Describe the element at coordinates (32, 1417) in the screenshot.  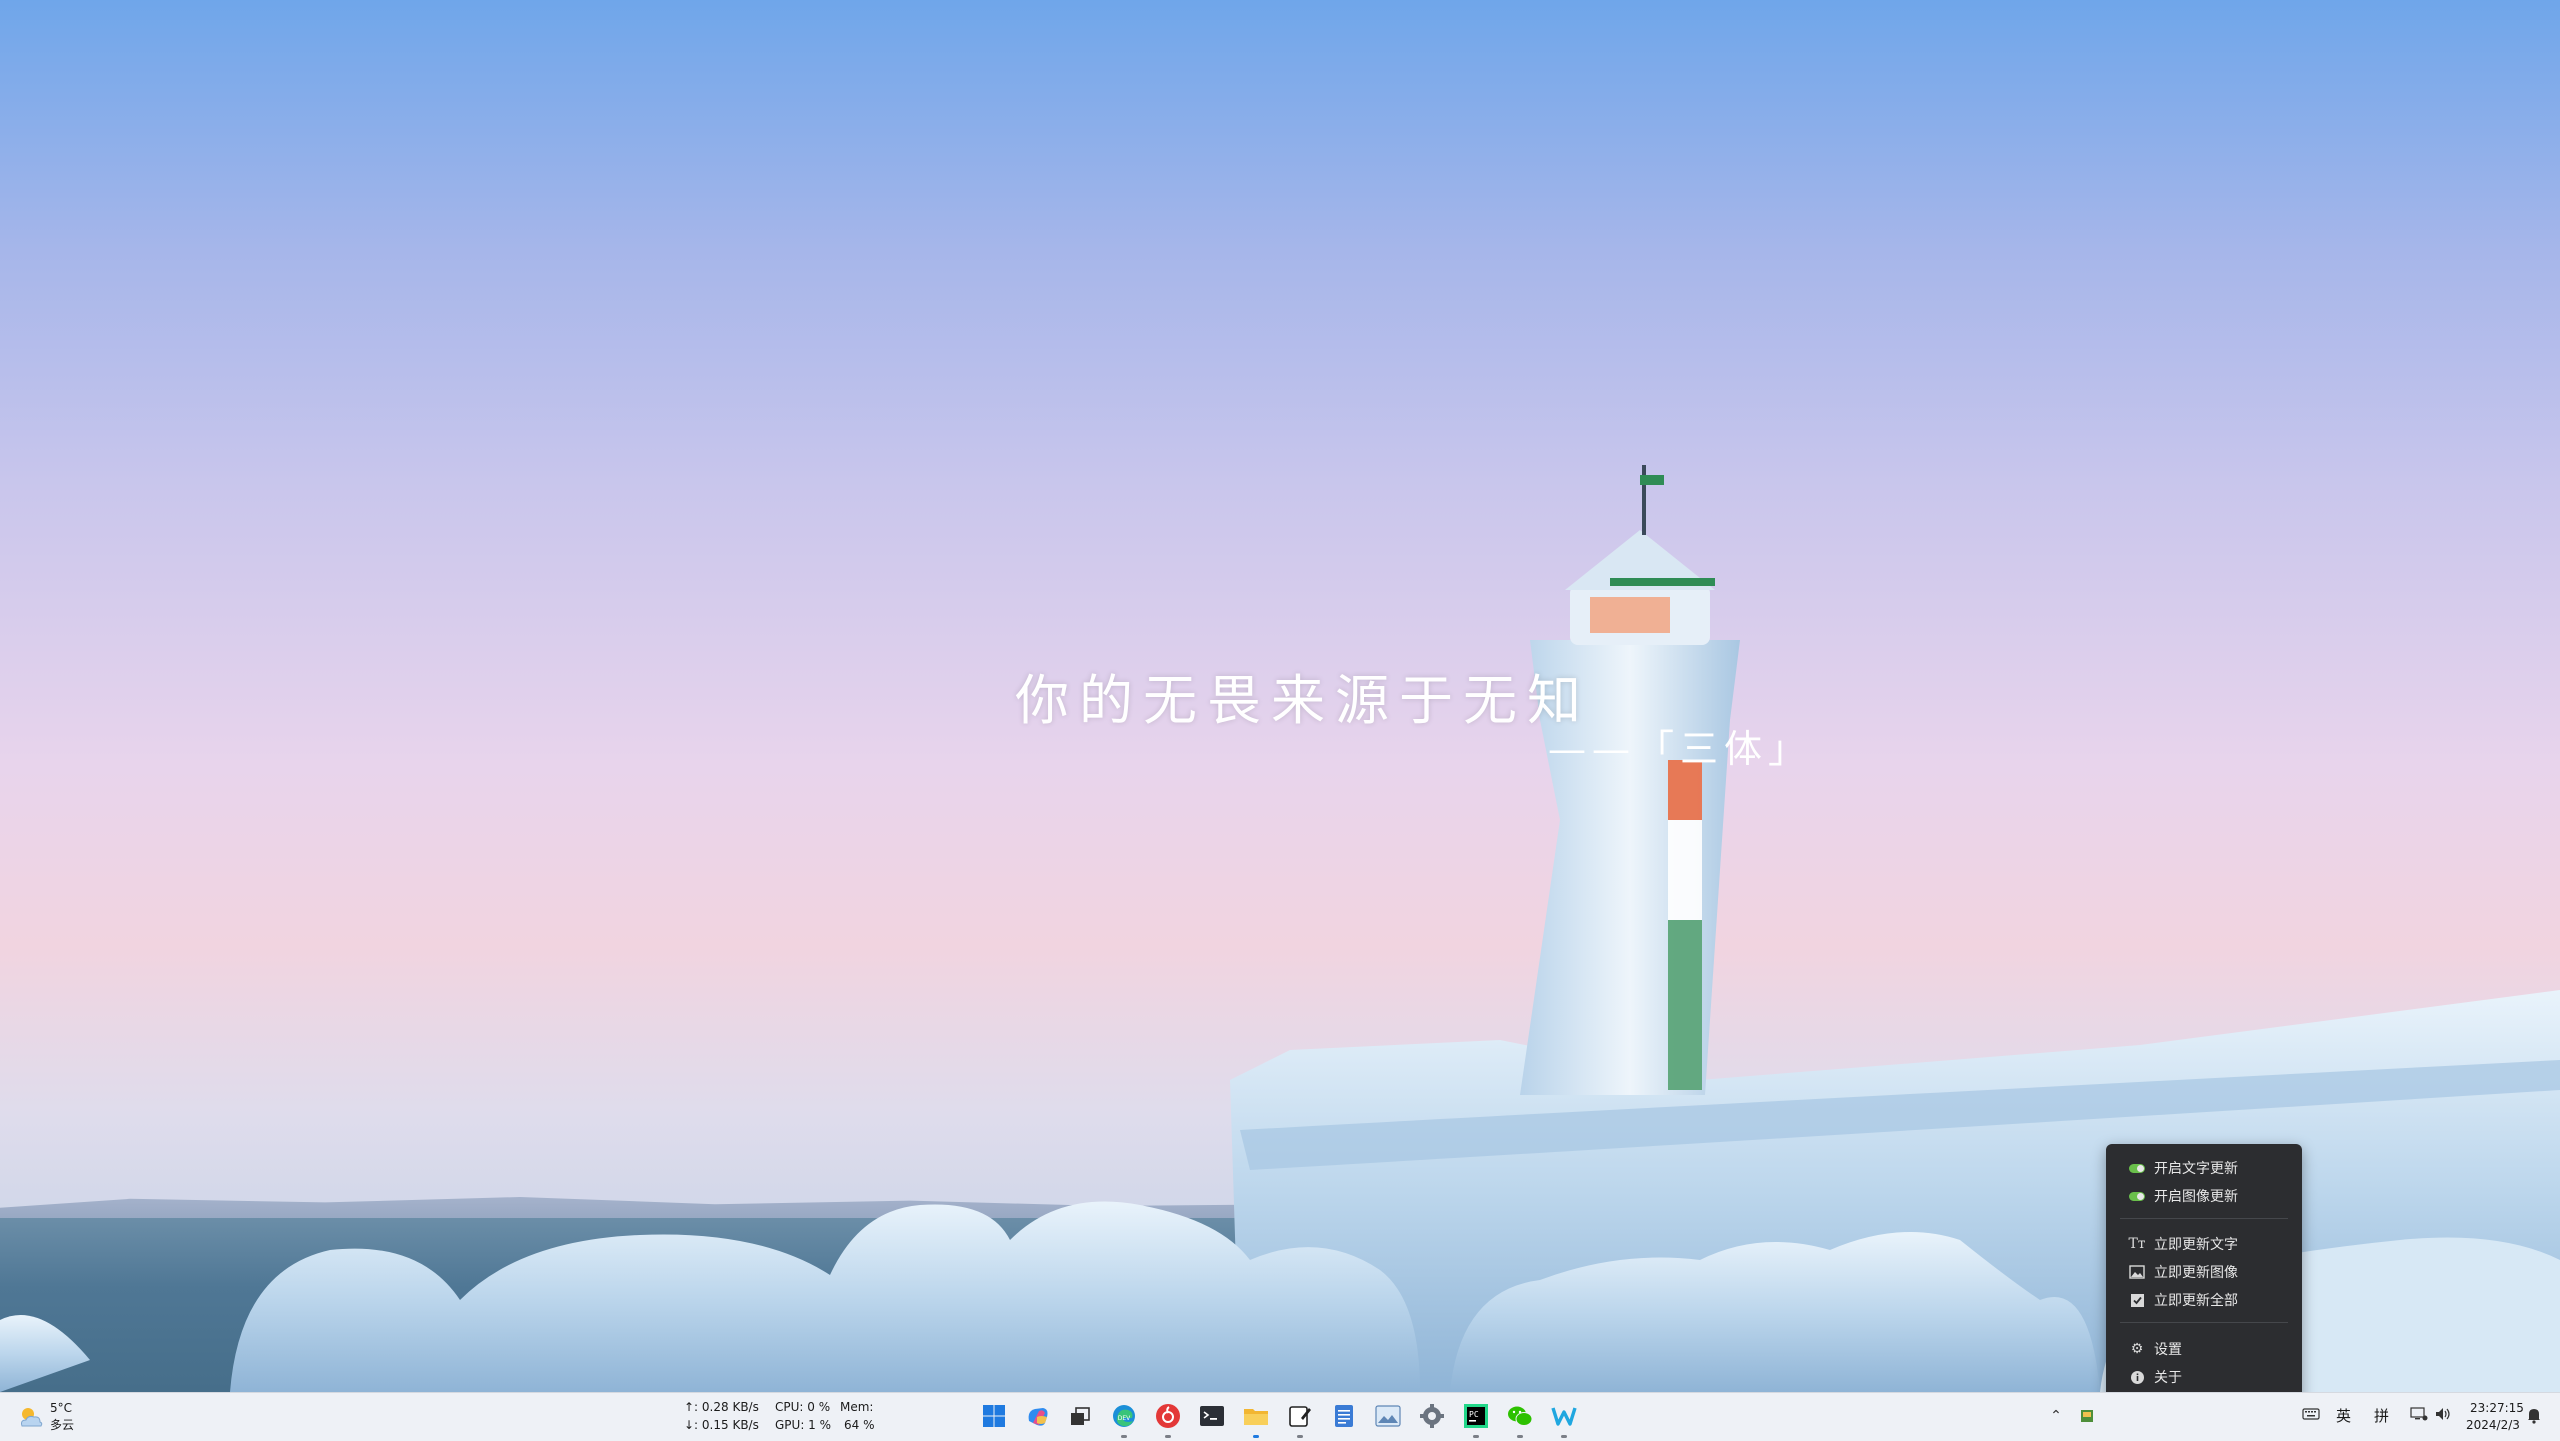
I see `partly-cloudy-icon` at that location.